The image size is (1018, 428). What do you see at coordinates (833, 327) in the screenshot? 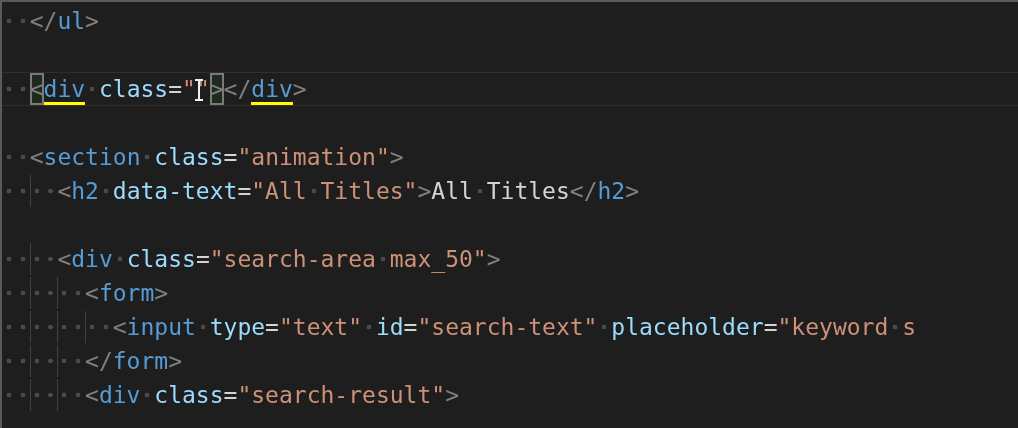
I see `attribute-value: "keyword` at bounding box center [833, 327].